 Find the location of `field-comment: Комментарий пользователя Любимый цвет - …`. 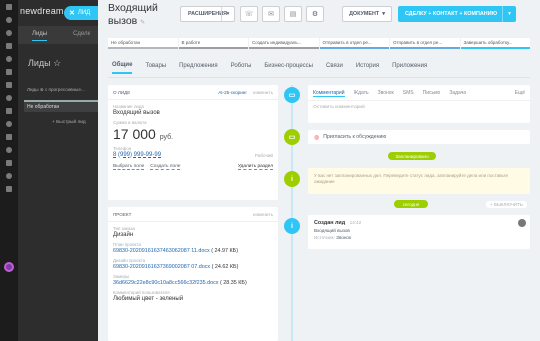

field-comment: Комментарий пользователя Любимый цвет - … is located at coordinates (193, 296).